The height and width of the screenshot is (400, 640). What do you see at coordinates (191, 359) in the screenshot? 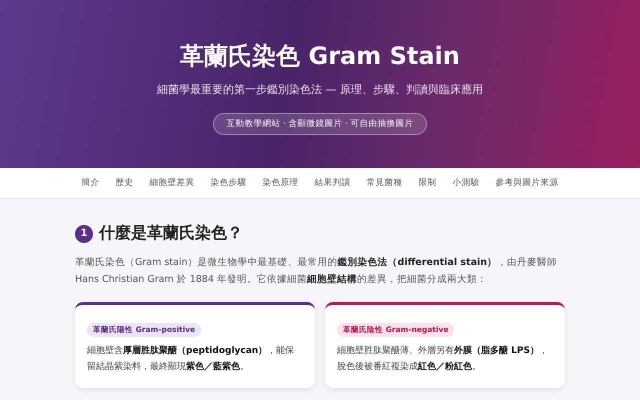
I see `card-text: 細胞壁含厚層胜肽聚醣（peptidoglycan），能保留結晶紫染料，最終顯現紫色／藍紫色。` at bounding box center [191, 359].